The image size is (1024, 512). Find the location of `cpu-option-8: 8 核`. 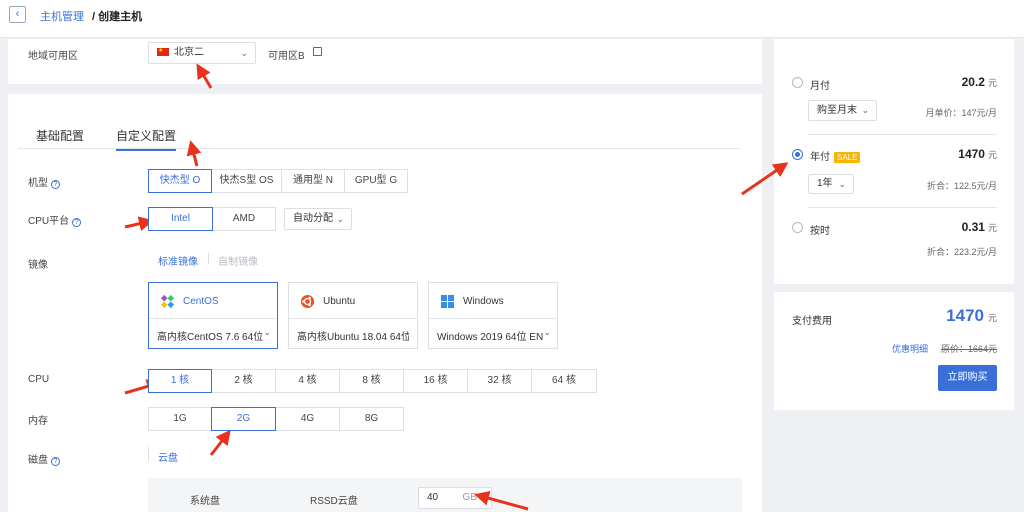

cpu-option-8: 8 核 is located at coordinates (371, 381).